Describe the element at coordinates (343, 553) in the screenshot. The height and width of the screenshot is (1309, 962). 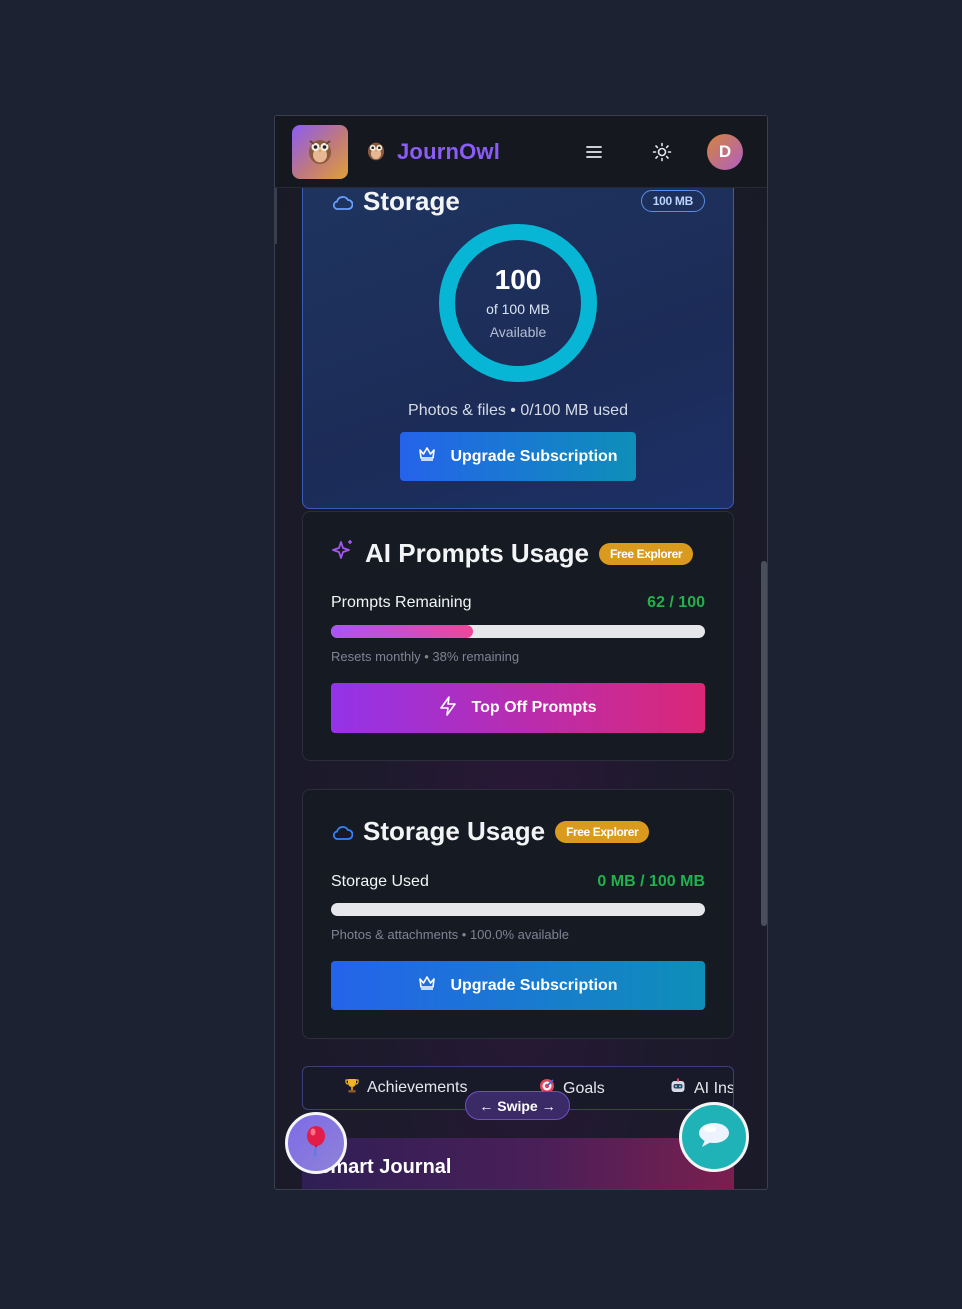
I see `sparkles-icon` at that location.